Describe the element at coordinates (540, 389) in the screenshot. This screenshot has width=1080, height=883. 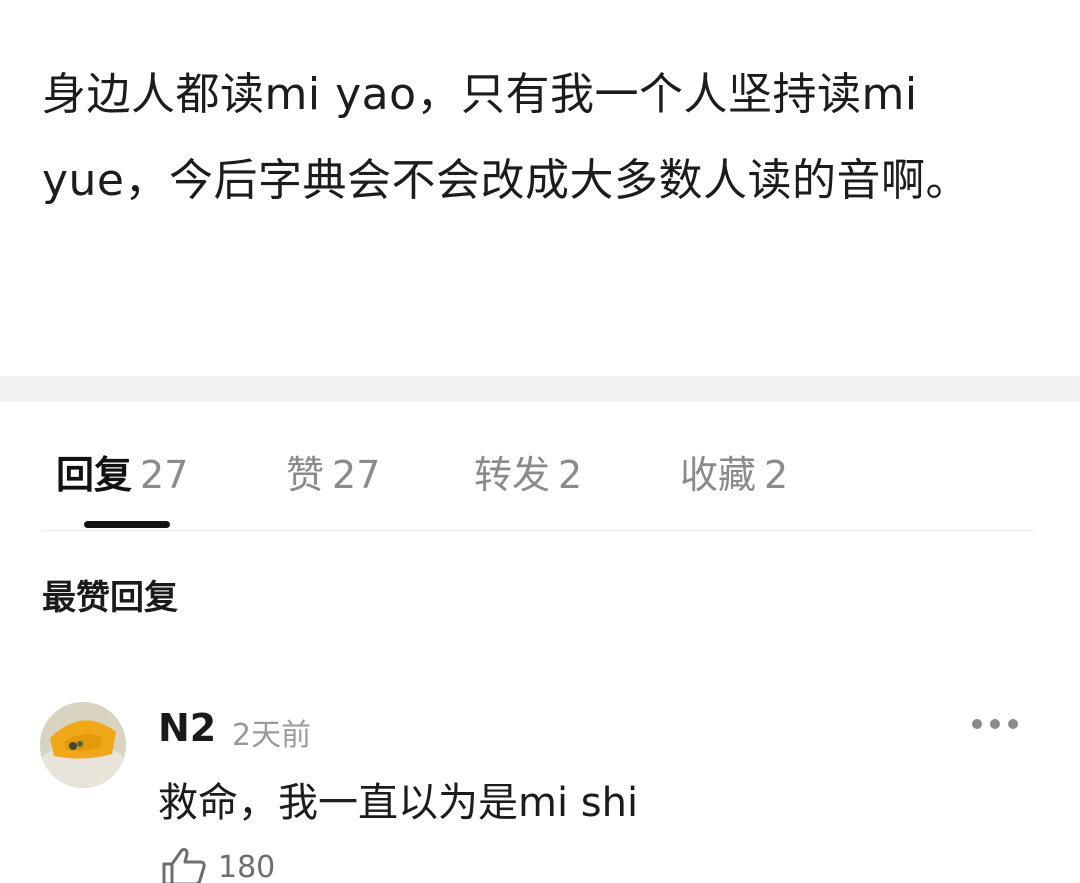
I see `section-divider` at that location.